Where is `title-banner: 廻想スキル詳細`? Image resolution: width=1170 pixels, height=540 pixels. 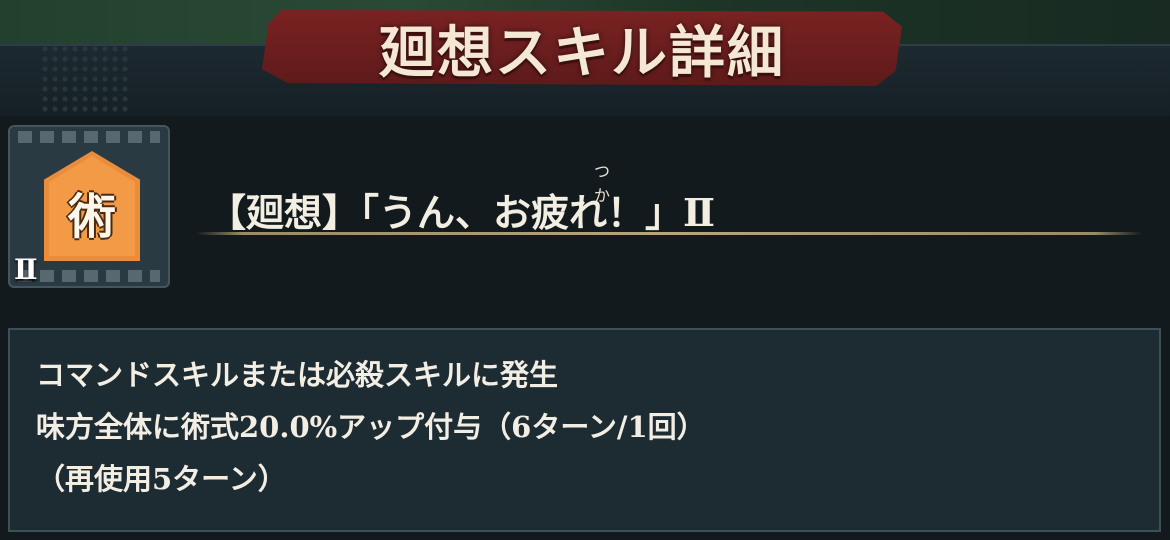
title-banner: 廻想スキル詳細 is located at coordinates (582, 48).